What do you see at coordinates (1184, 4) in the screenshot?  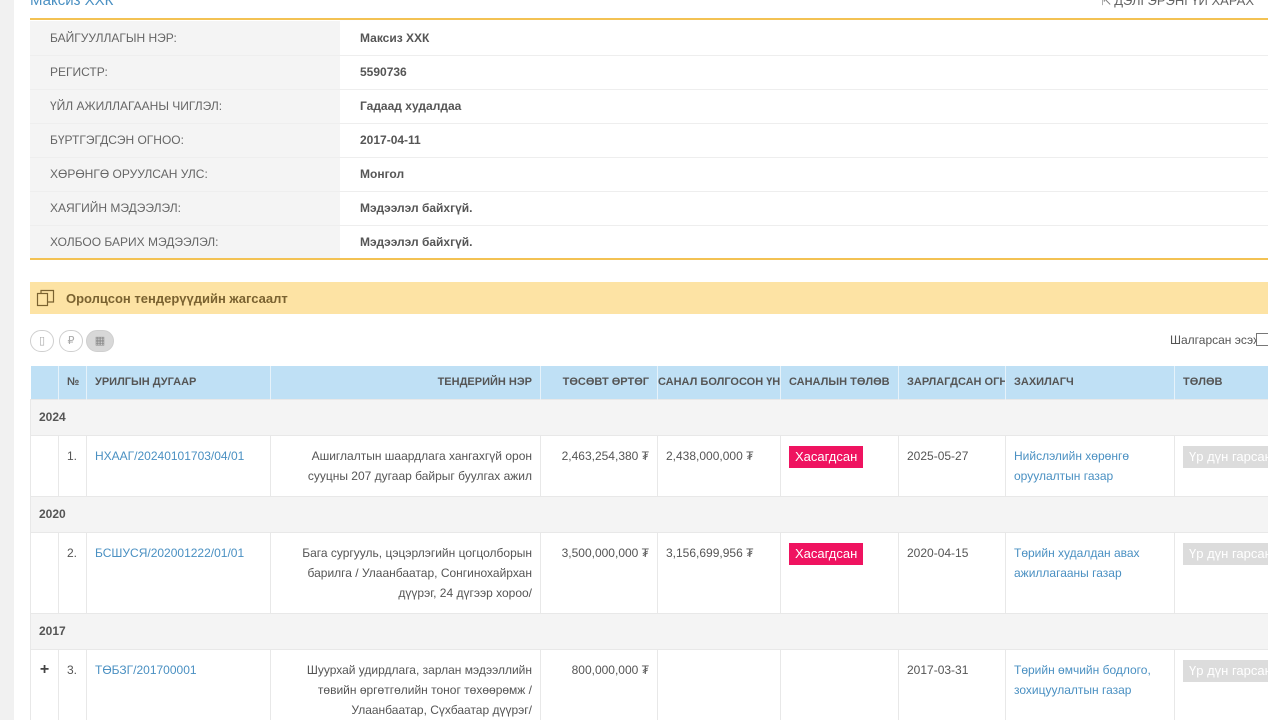 I see `view-details-label: ДЭЛГЭРЭНГҮЙ ХАРАХ` at bounding box center [1184, 4].